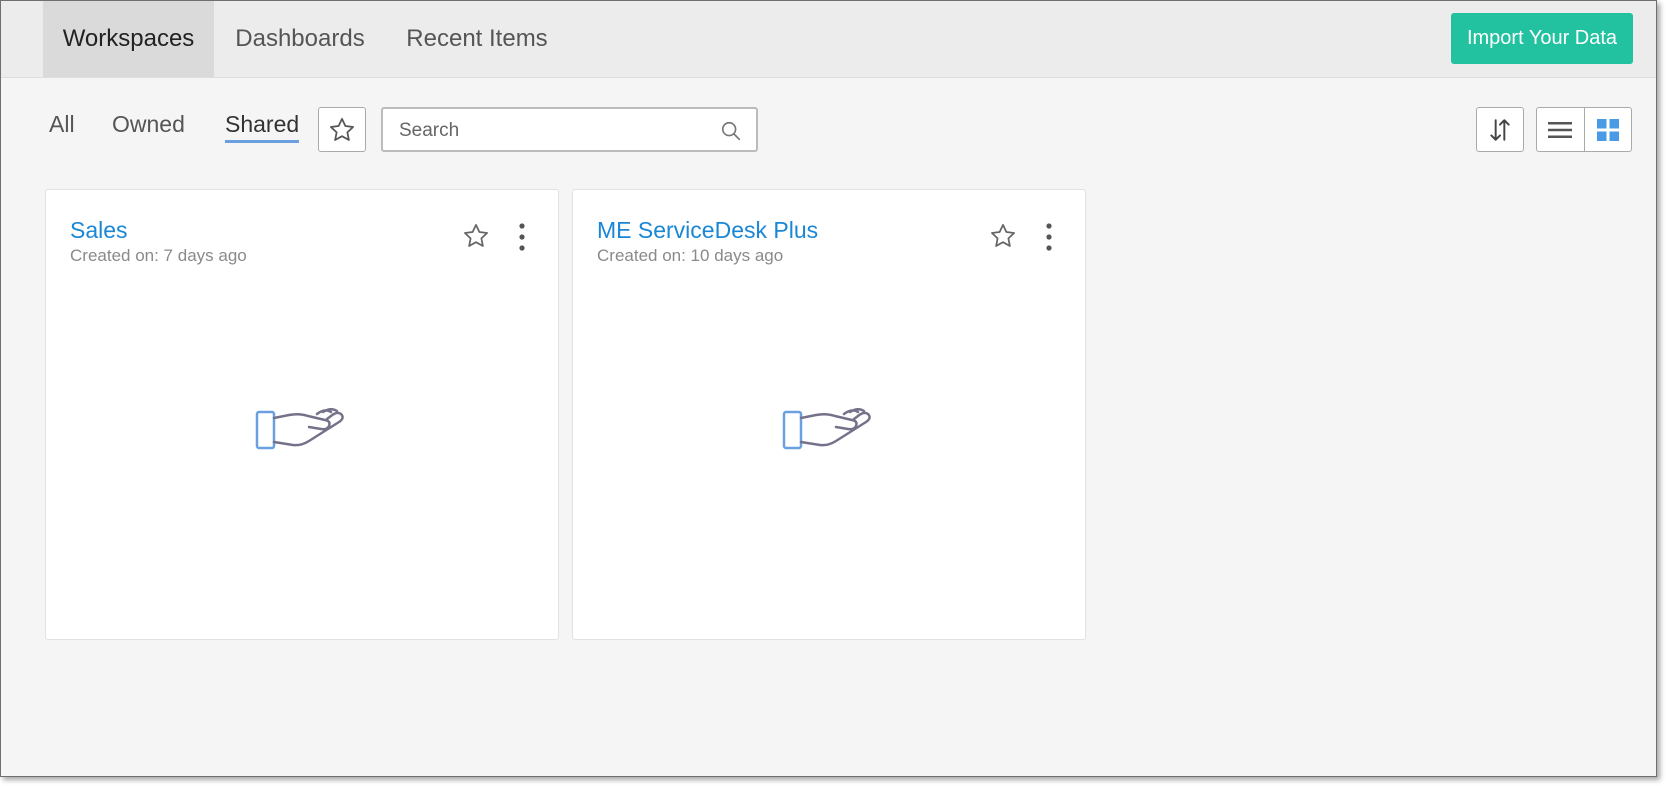  Describe the element at coordinates (731, 131) in the screenshot. I see `search-icon` at that location.